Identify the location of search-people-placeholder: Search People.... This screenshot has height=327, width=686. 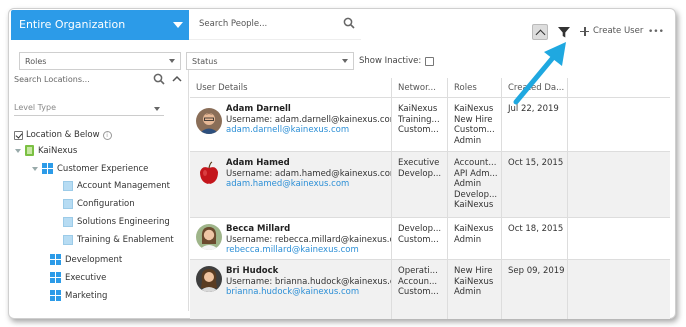
(233, 24).